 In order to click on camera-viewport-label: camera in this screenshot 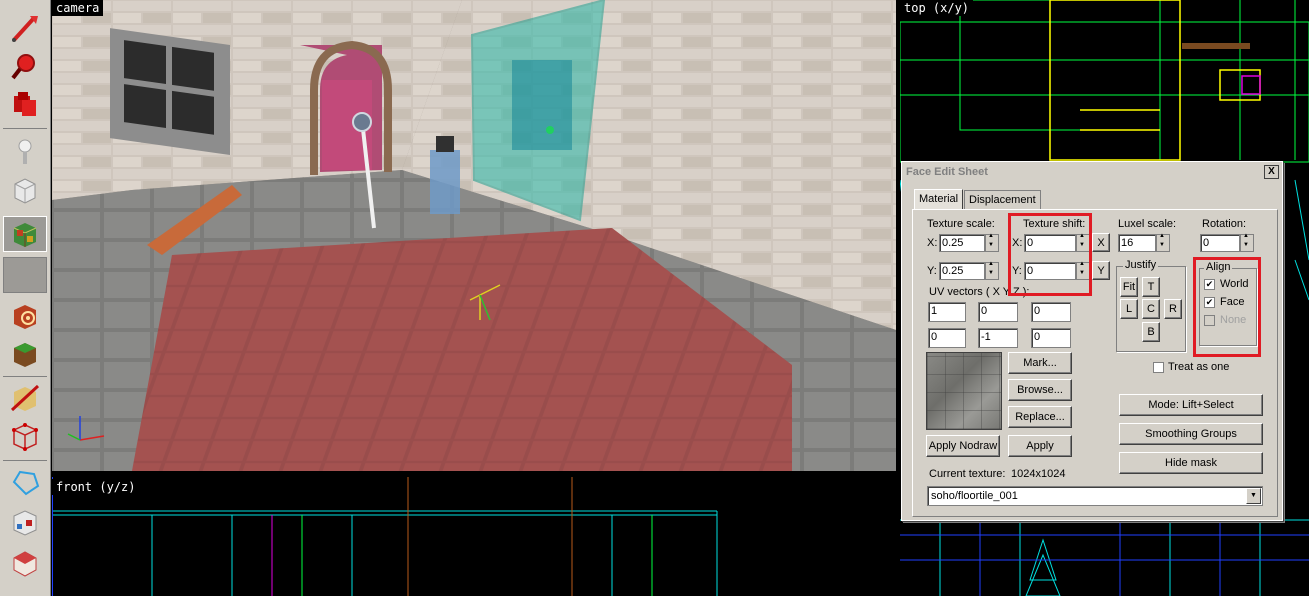, I will do `click(78, 8)`.